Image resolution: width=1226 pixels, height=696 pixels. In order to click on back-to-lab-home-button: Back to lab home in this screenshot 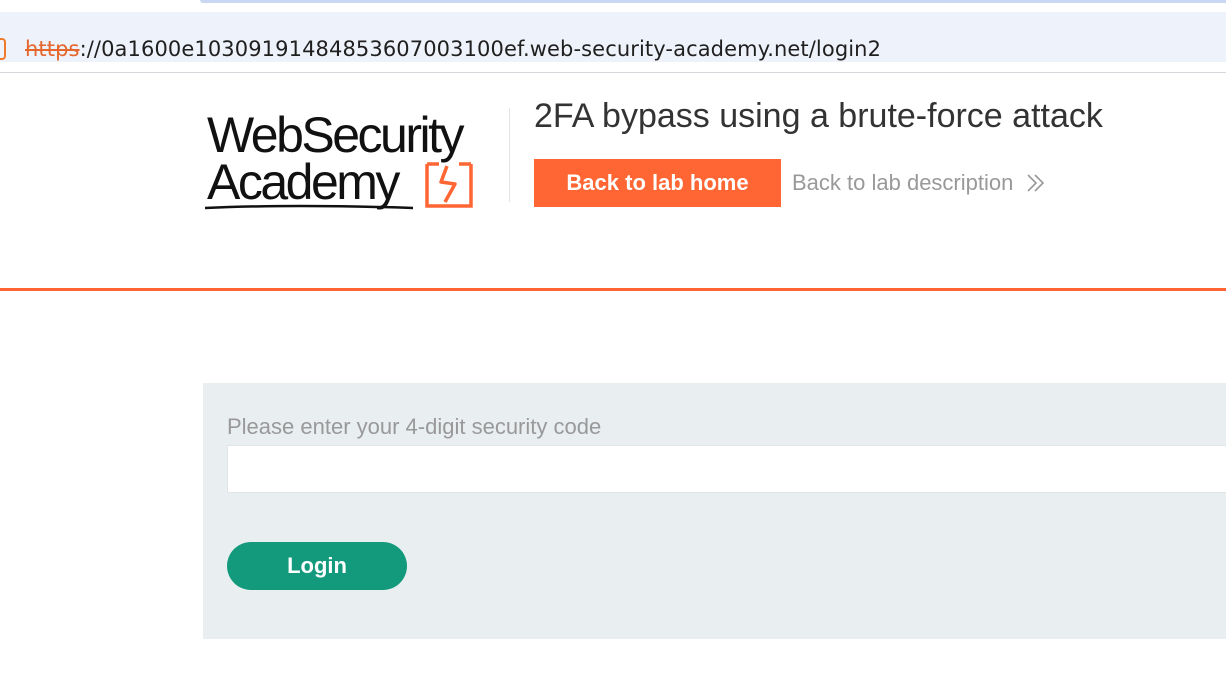, I will do `click(657, 183)`.